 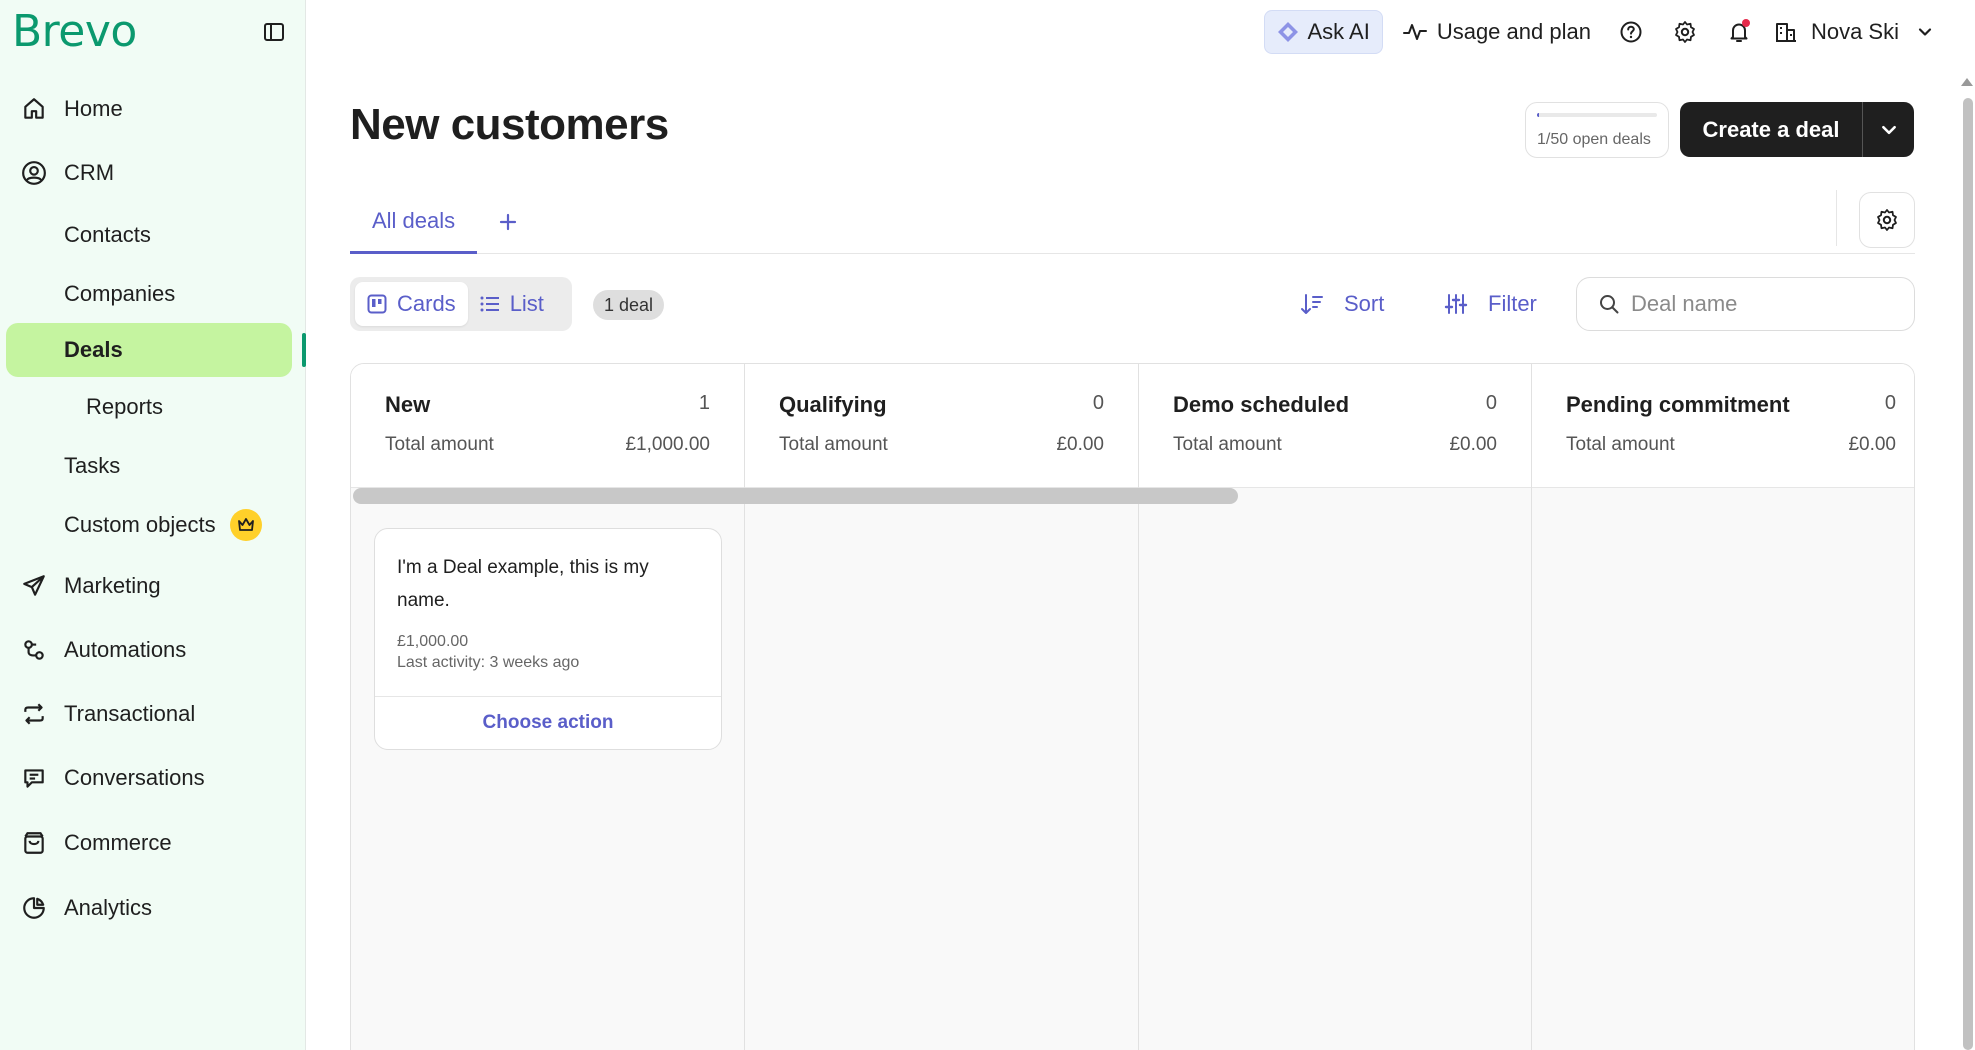 I want to click on sidebar-item-label: Custom objects, so click(x=140, y=524).